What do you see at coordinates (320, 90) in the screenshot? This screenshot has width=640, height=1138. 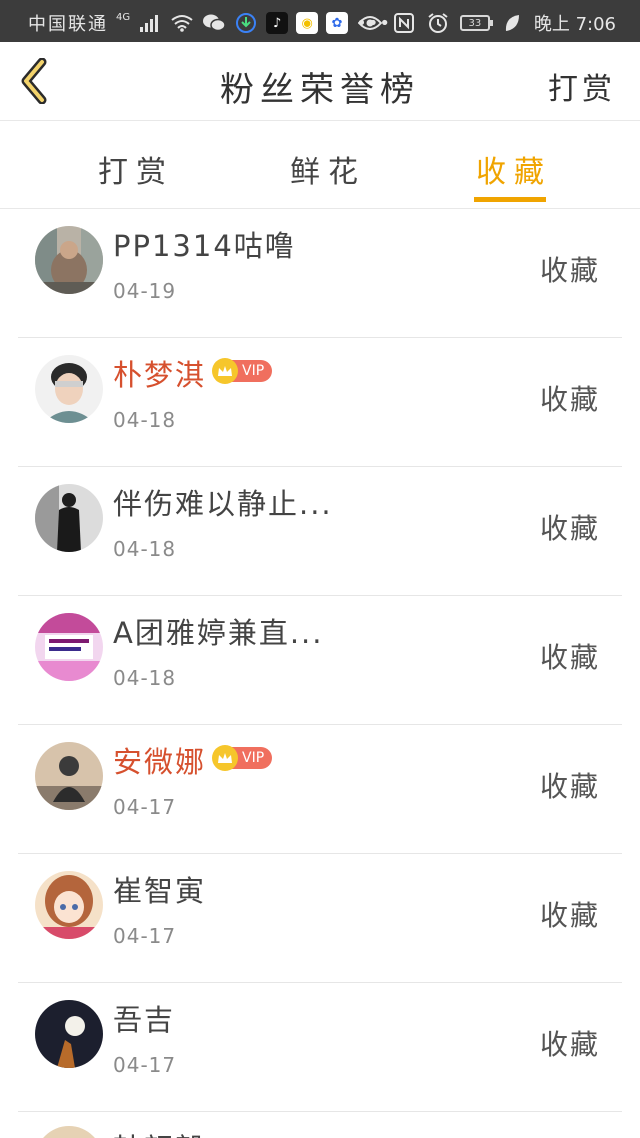 I see `page-title: 粉丝荣誉榜` at bounding box center [320, 90].